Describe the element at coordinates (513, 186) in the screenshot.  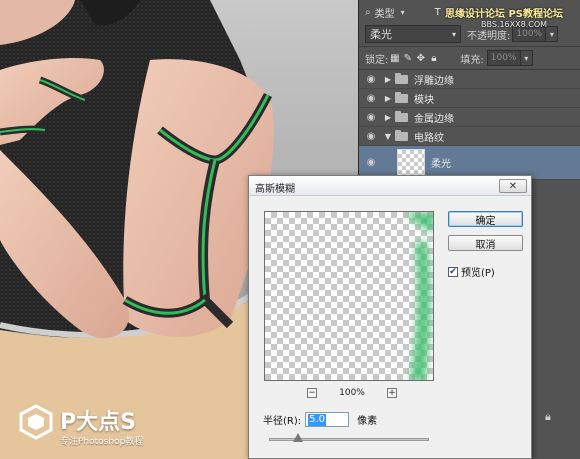
I see `close-button: ✕` at that location.